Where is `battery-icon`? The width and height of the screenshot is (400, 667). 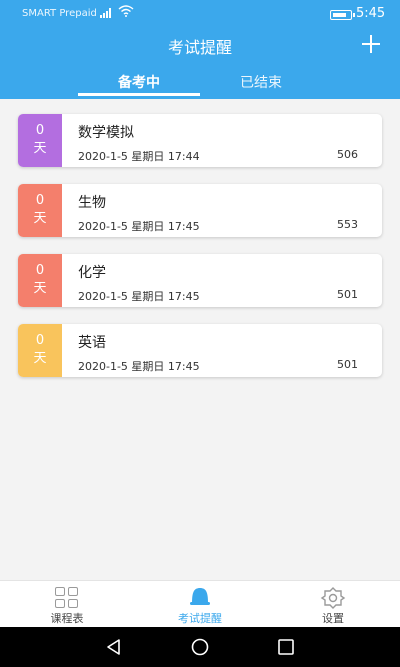
battery-icon is located at coordinates (342, 15).